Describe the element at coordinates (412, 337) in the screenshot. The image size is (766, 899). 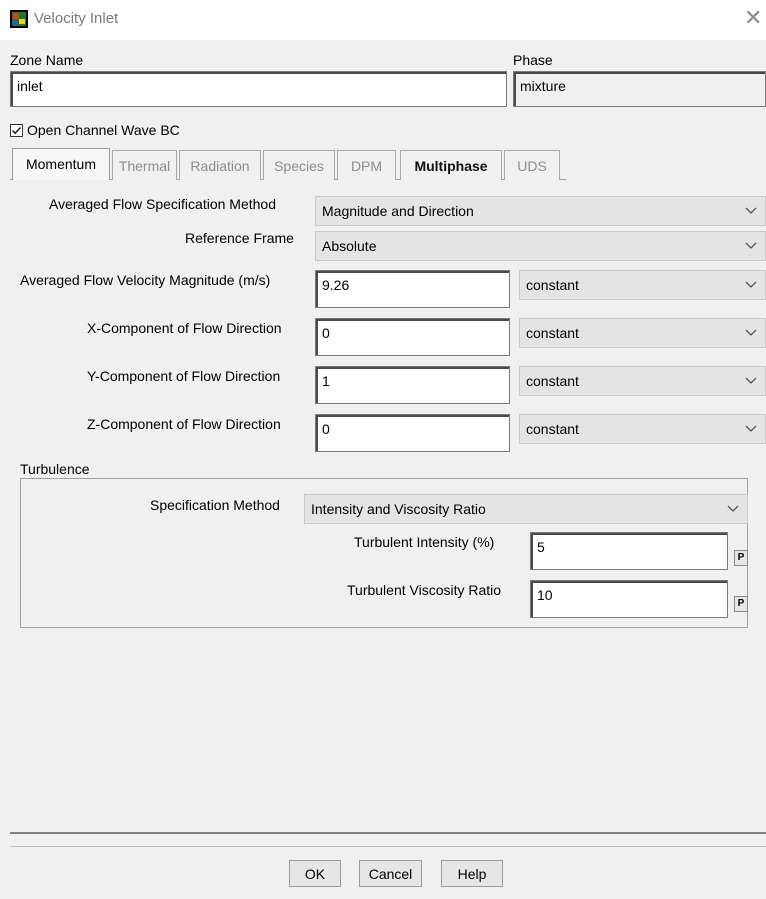
I see `x-direction-input: 0` at that location.